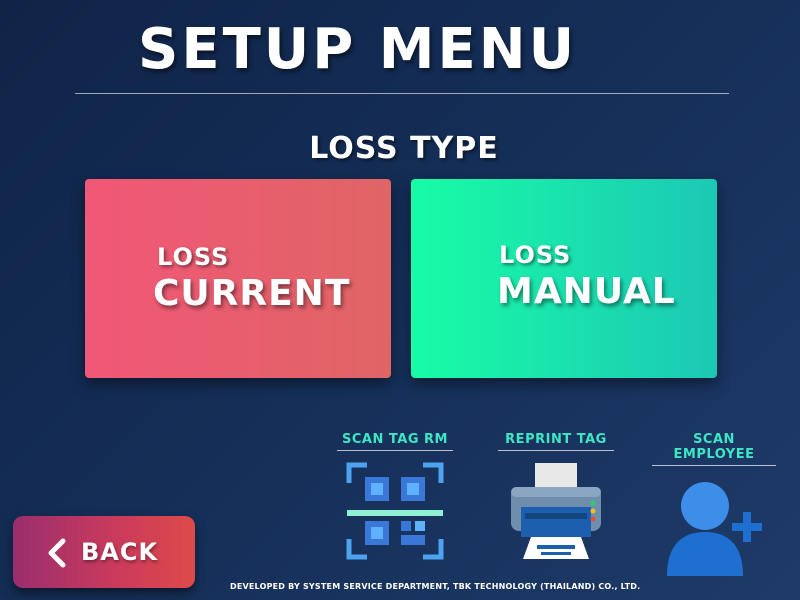 The image size is (800, 600). What do you see at coordinates (402, 93) in the screenshot?
I see `title-divider` at bounding box center [402, 93].